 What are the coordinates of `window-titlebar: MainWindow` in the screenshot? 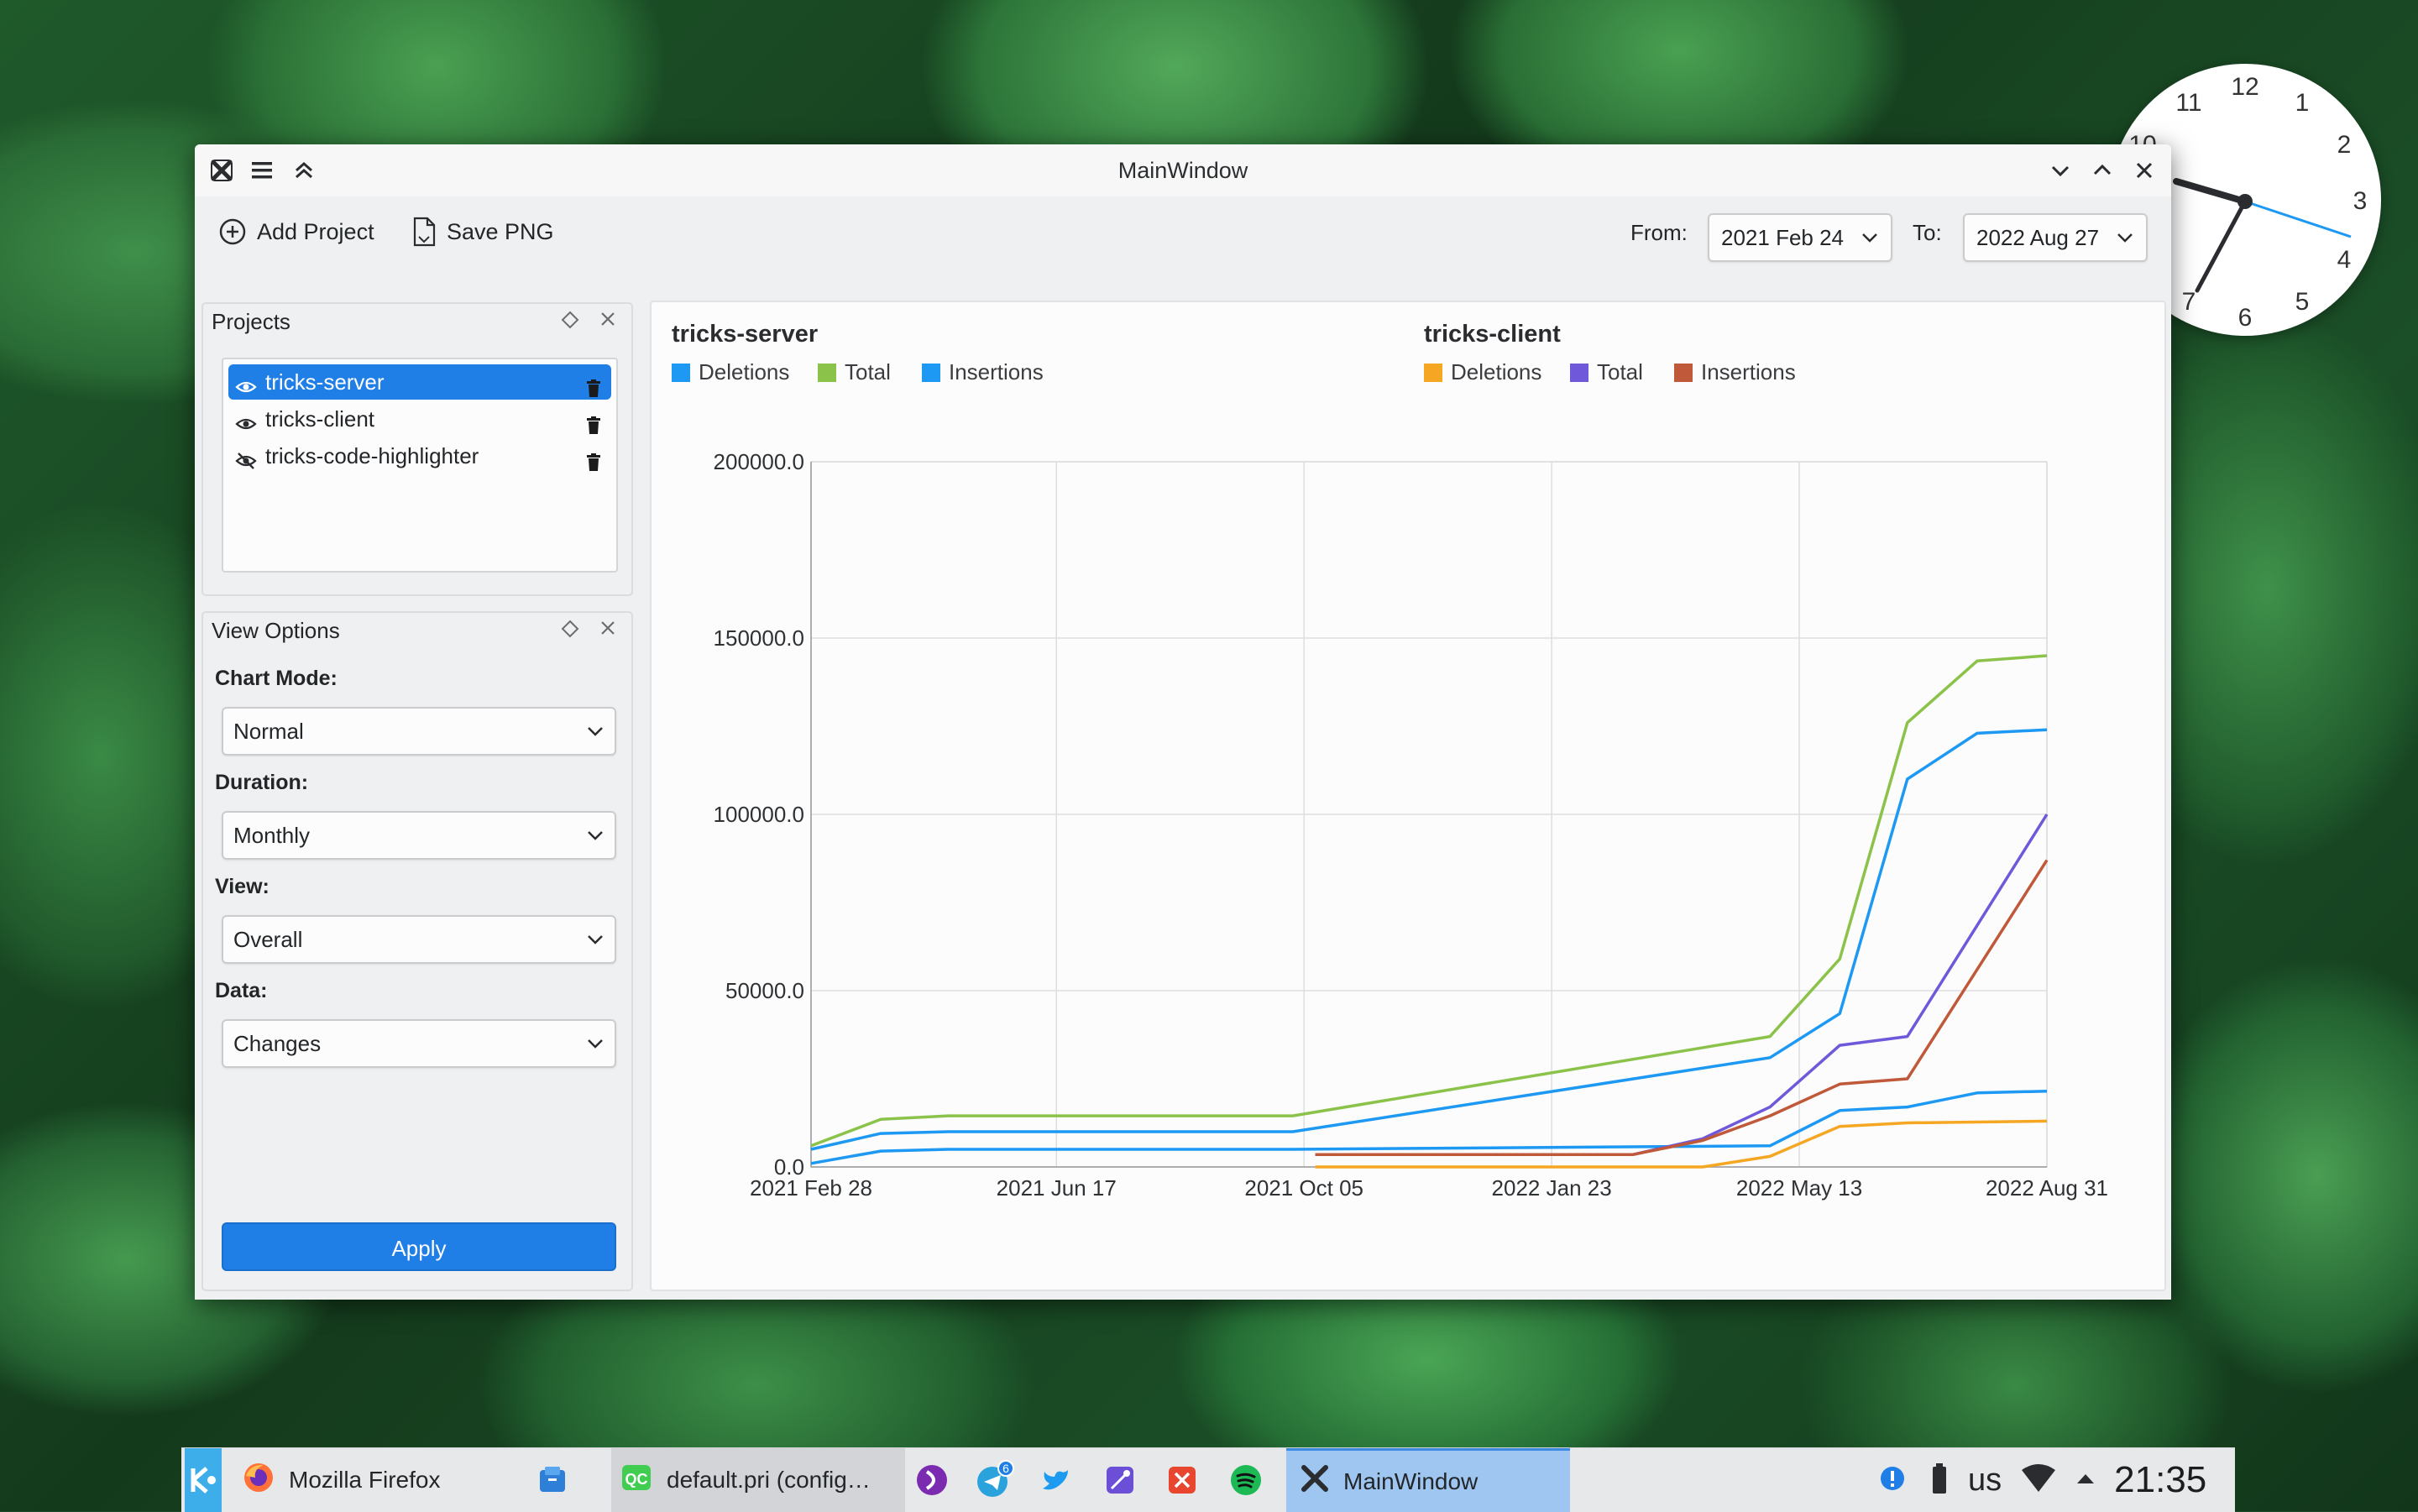 It's located at (1183, 170).